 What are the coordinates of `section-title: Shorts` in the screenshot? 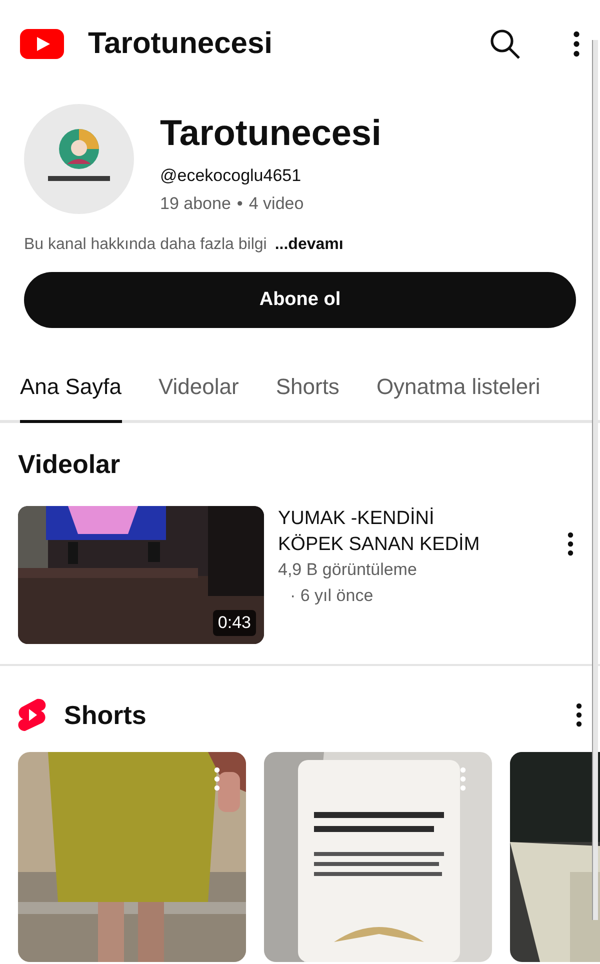 It's located at (106, 715).